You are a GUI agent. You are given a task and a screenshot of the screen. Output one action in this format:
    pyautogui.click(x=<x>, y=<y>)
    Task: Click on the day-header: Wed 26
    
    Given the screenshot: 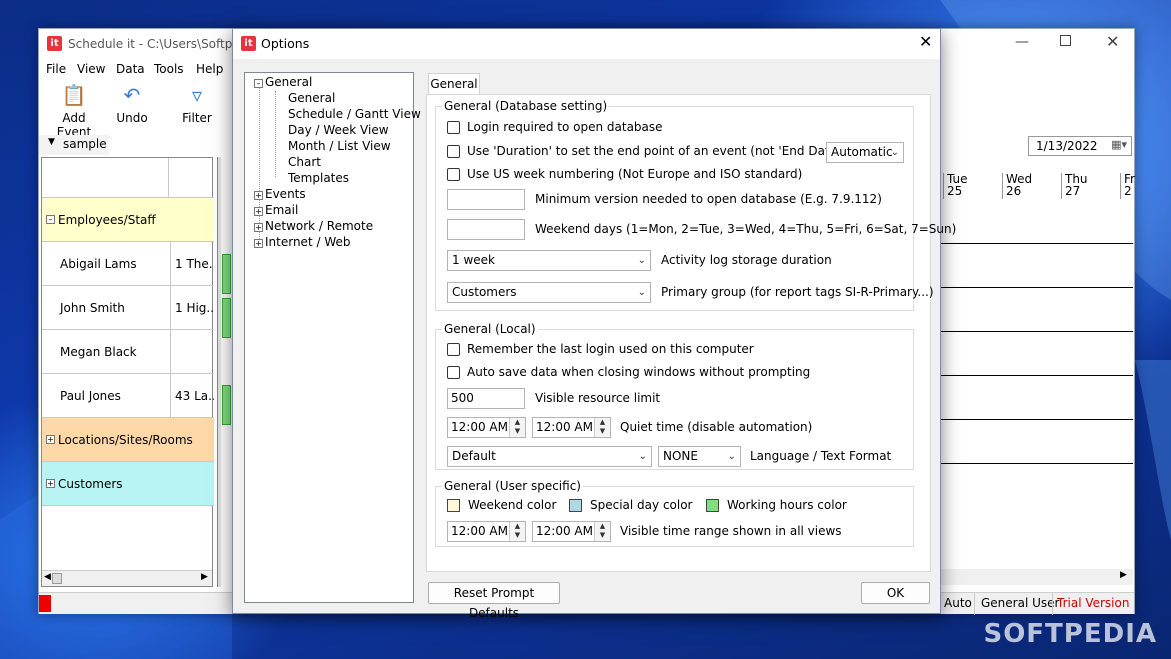 What is the action you would take?
    pyautogui.click(x=1017, y=186)
    